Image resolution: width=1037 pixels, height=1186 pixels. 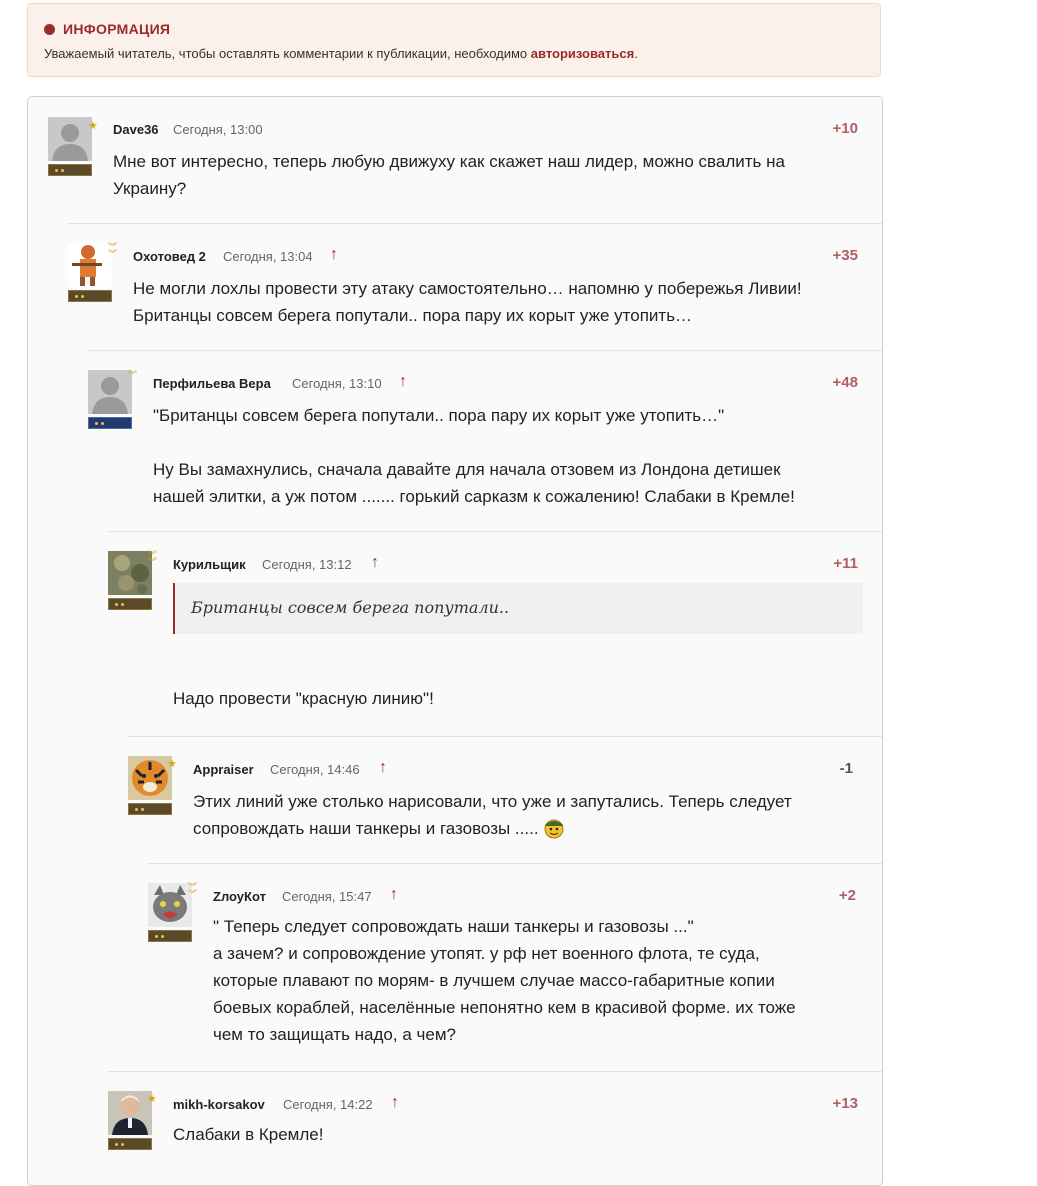 I want to click on comment-author: mikh-korsakov, so click(x=219, y=1104).